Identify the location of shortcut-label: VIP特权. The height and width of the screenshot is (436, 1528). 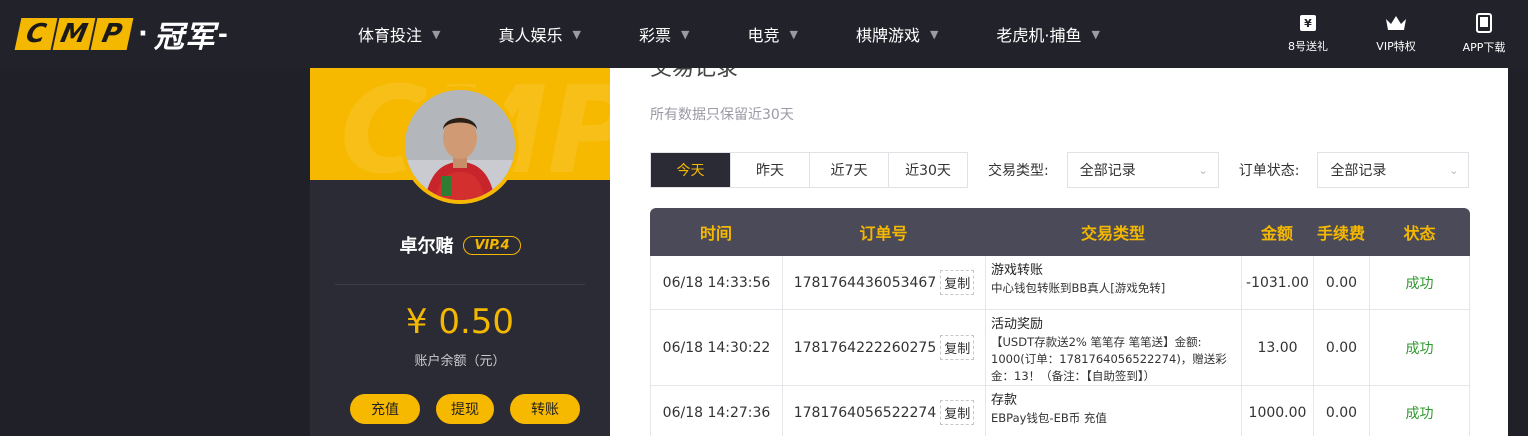
(1396, 46).